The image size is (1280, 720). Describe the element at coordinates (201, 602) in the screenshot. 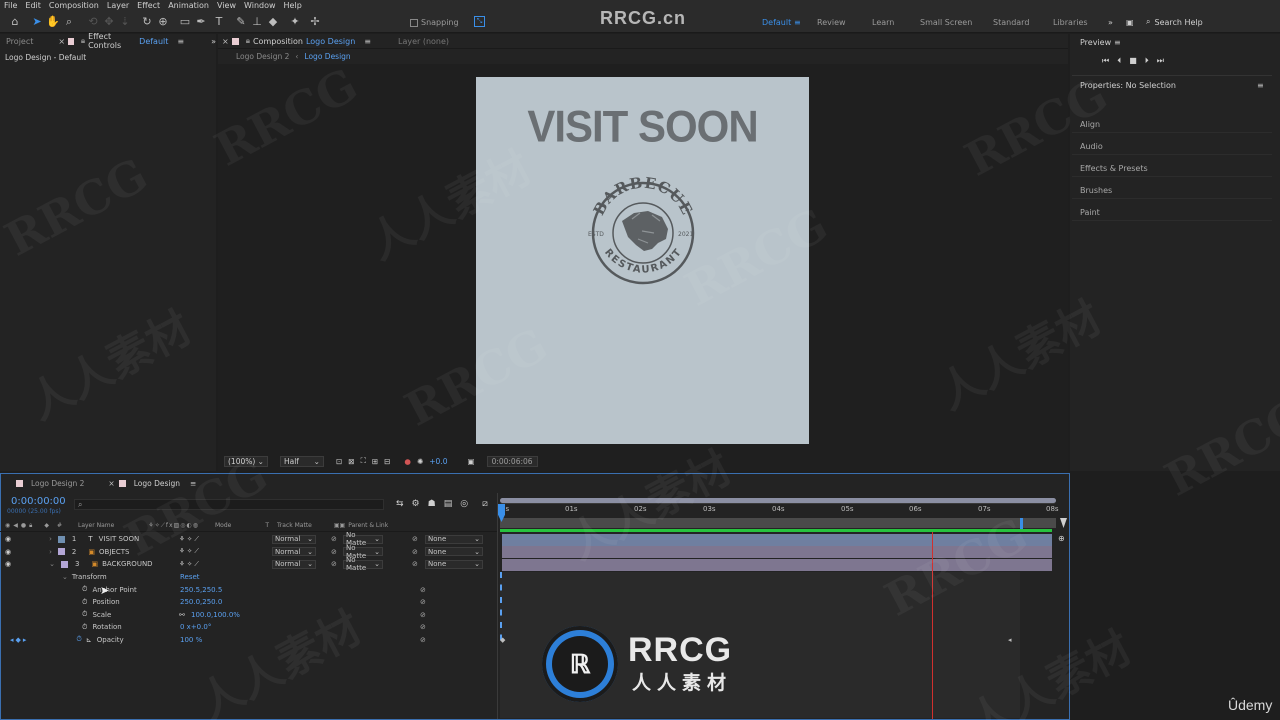

I see `property-value: 250.0,250.0` at that location.